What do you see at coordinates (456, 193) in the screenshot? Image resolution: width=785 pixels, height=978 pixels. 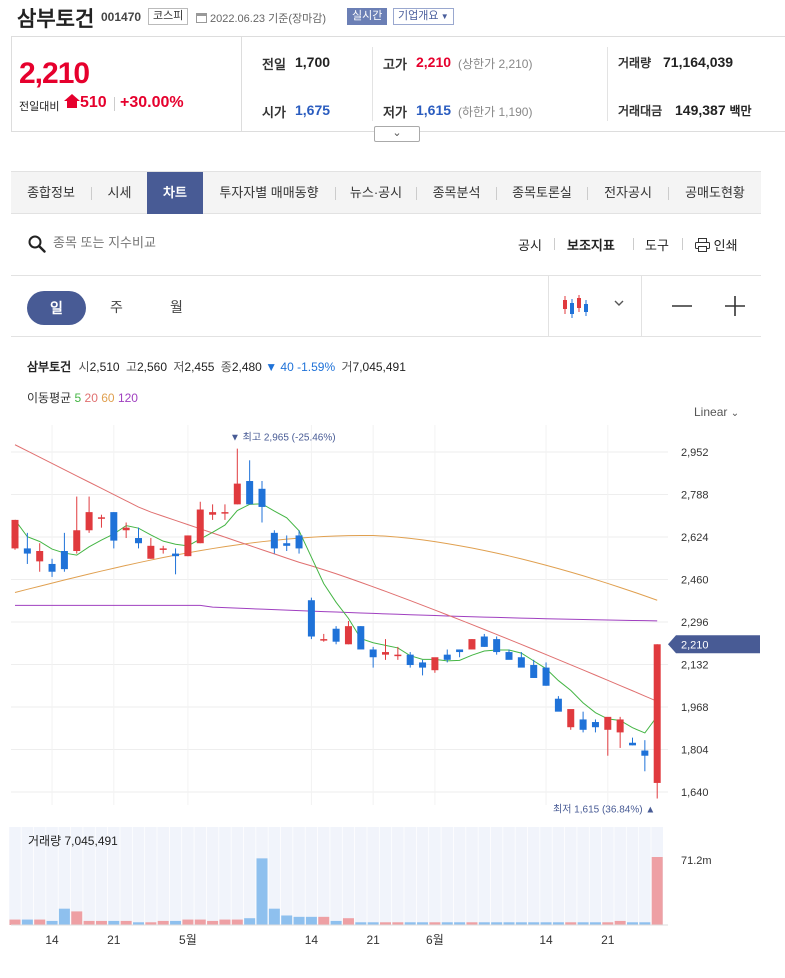 I see `tab-analysis: 종목분석` at bounding box center [456, 193].